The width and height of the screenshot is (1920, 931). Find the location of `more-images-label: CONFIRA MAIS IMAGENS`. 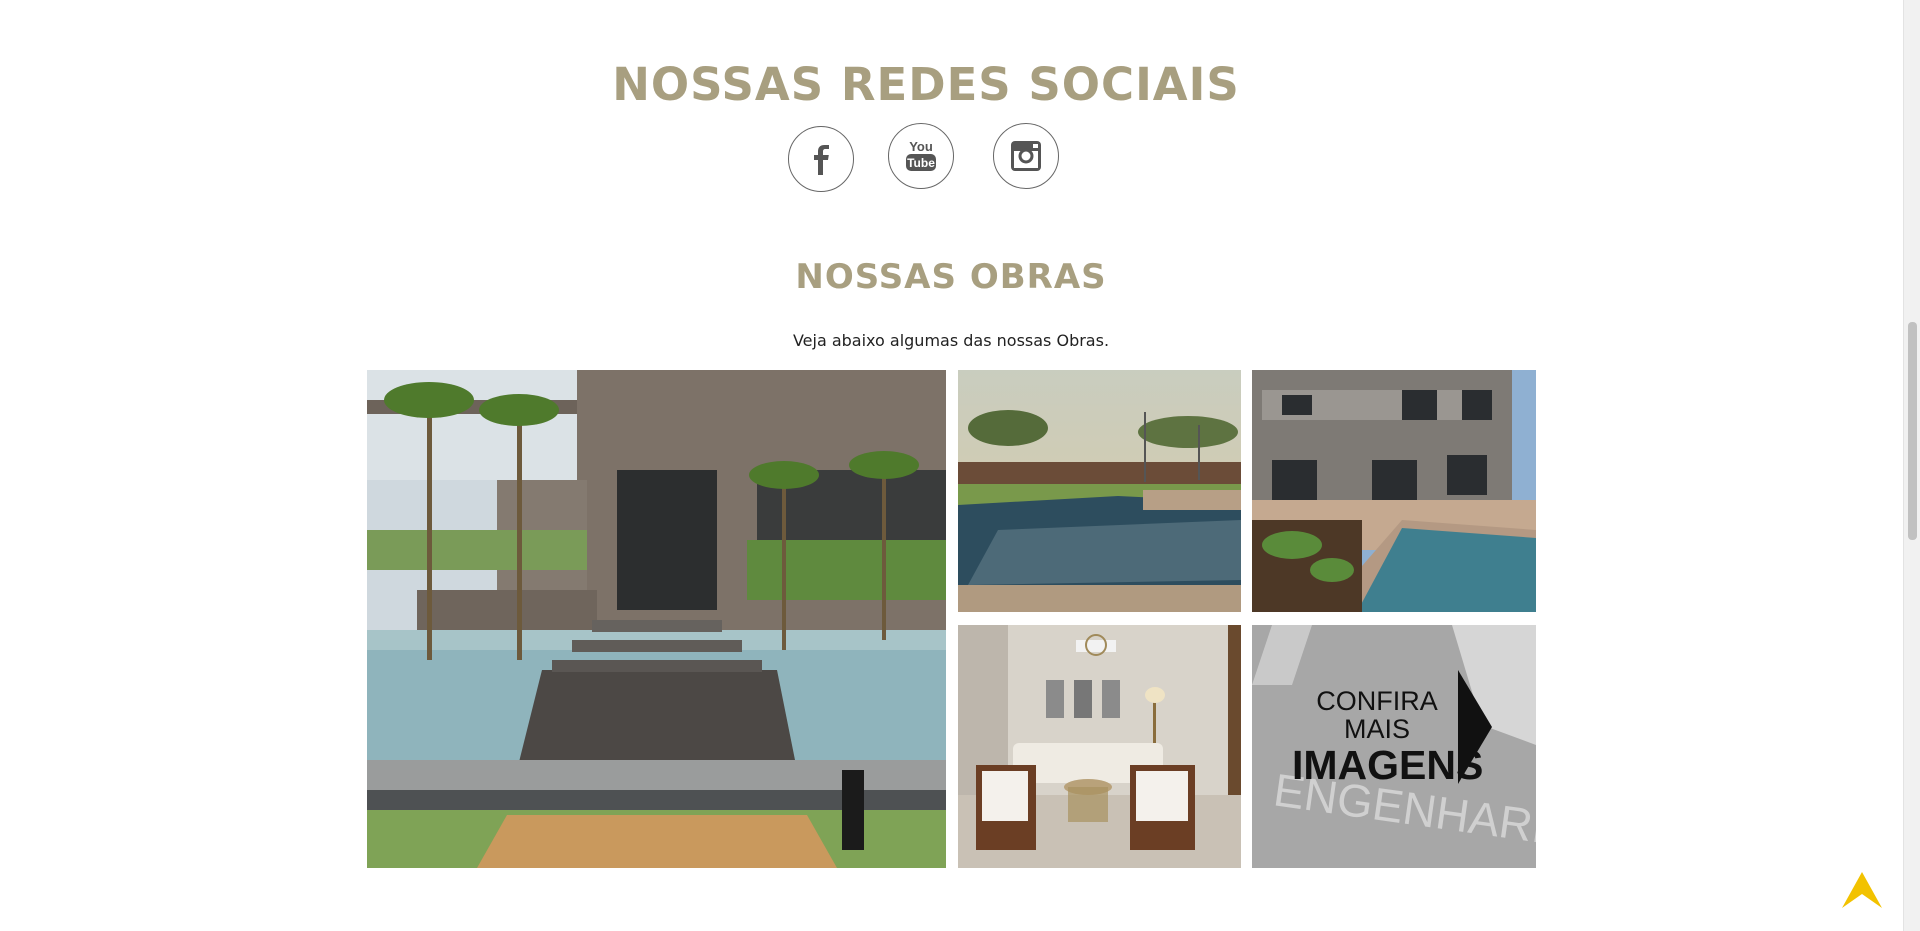

more-images-label: CONFIRA MAIS IMAGENS is located at coordinates (1388, 737).